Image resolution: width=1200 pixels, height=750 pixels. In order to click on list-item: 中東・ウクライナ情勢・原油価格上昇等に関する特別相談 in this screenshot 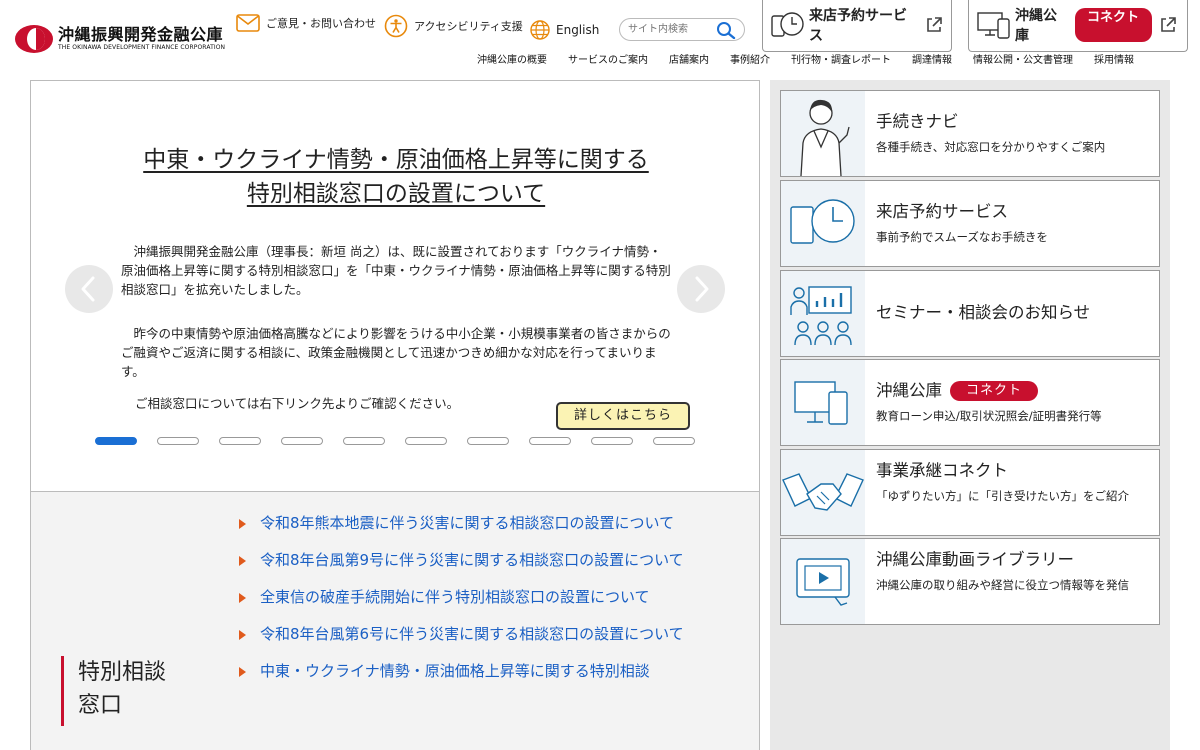, I will do `click(461, 671)`.